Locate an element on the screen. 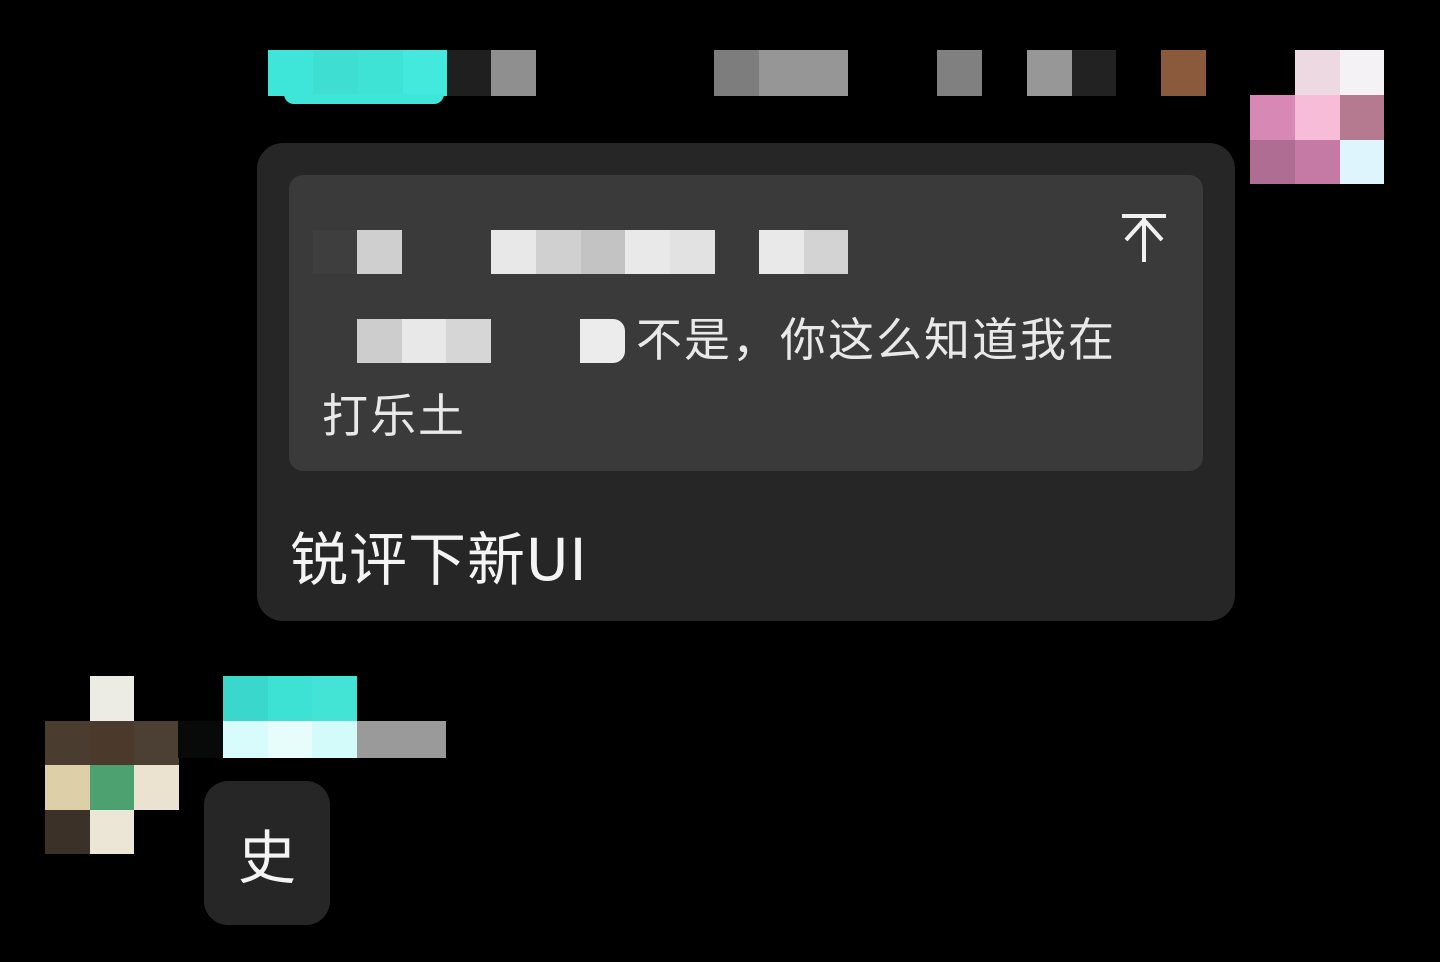  quoted-mention-redacted is located at coordinates (492, 341).